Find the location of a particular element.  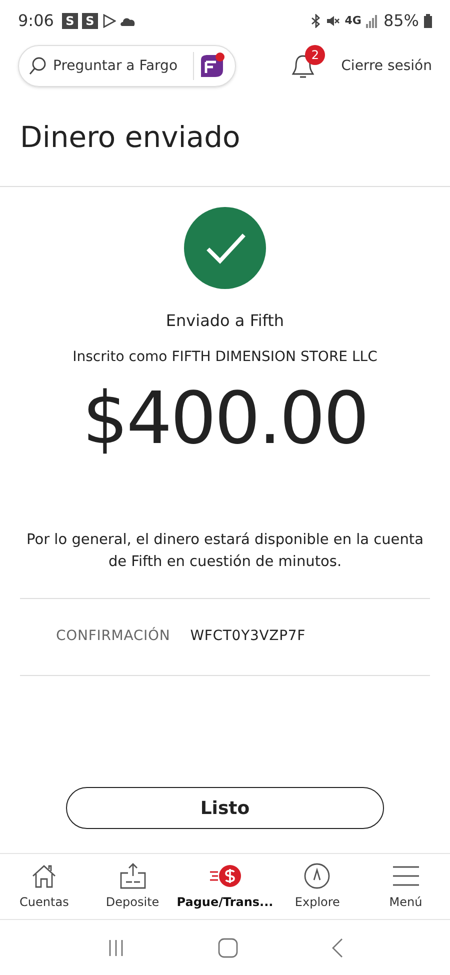

notification-count: 2 is located at coordinates (315, 55).